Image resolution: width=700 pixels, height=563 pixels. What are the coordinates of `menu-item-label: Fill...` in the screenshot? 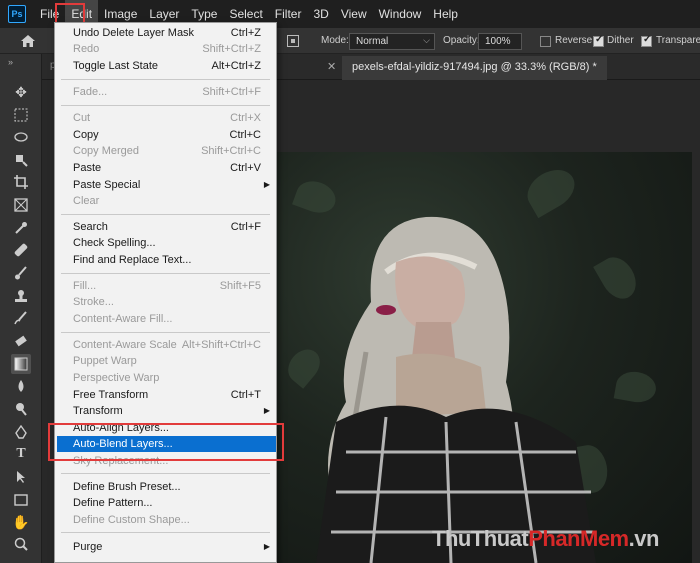 It's located at (85, 286).